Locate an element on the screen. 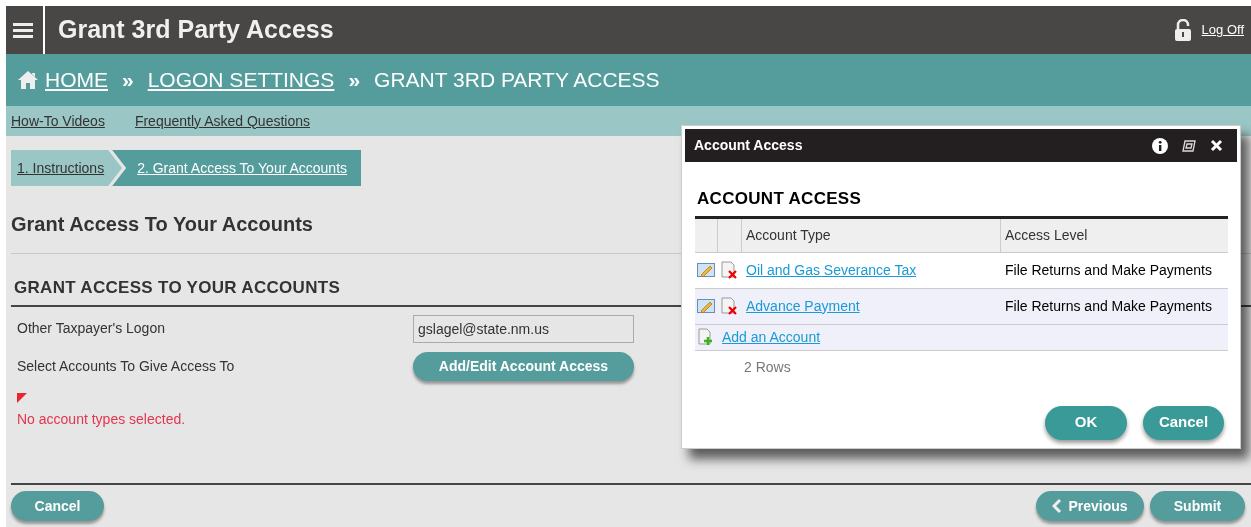 The width and height of the screenshot is (1251, 527). page-heading: Grant Access To Your Accounts is located at coordinates (162, 224).